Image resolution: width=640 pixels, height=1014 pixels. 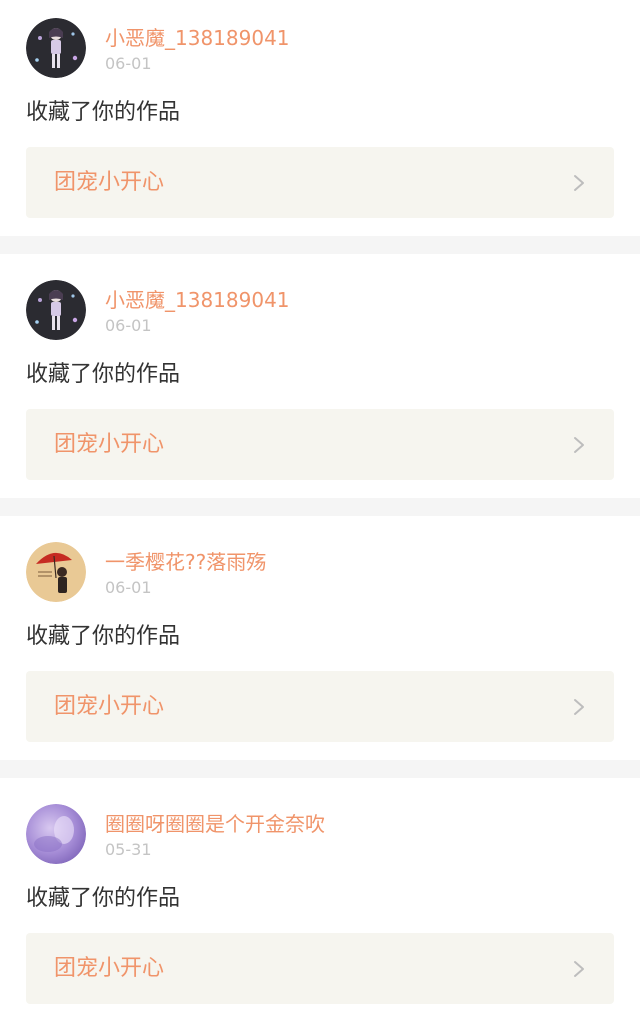 I want to click on username: 一季樱花??落雨殇, so click(x=185, y=562).